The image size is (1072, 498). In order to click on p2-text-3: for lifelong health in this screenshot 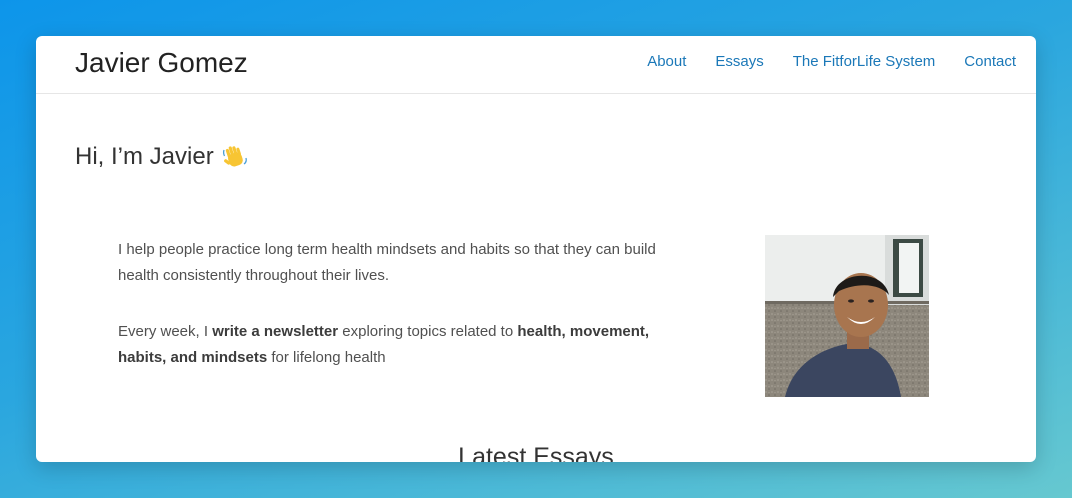, I will do `click(326, 357)`.